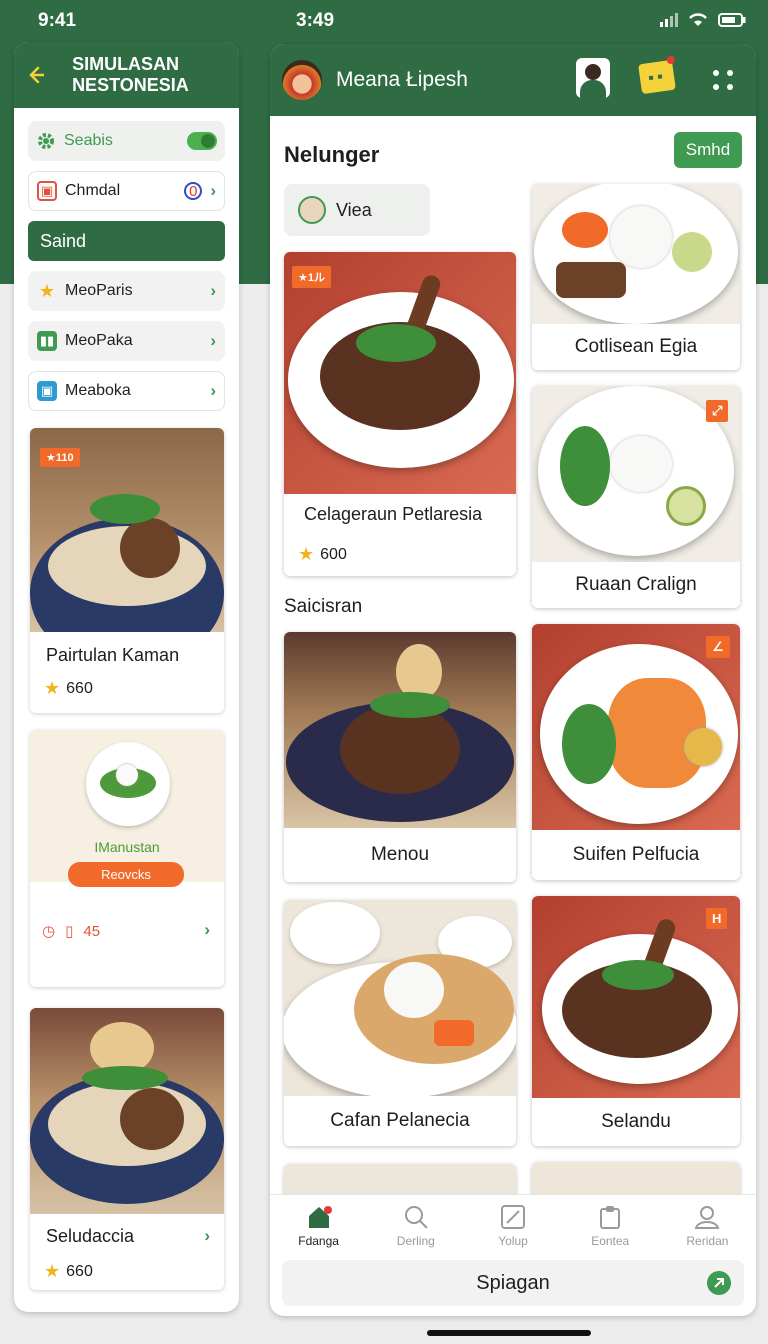 The width and height of the screenshot is (768, 1344). What do you see at coordinates (36, 75) in the screenshot?
I see `back-arrow-icon` at bounding box center [36, 75].